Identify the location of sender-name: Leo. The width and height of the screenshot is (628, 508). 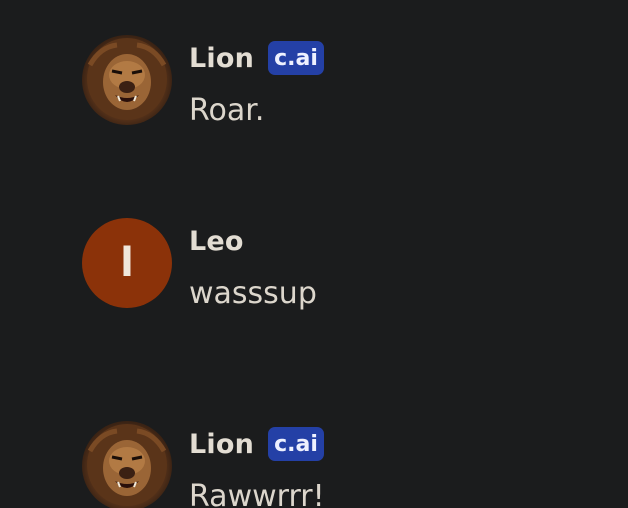
(216, 241).